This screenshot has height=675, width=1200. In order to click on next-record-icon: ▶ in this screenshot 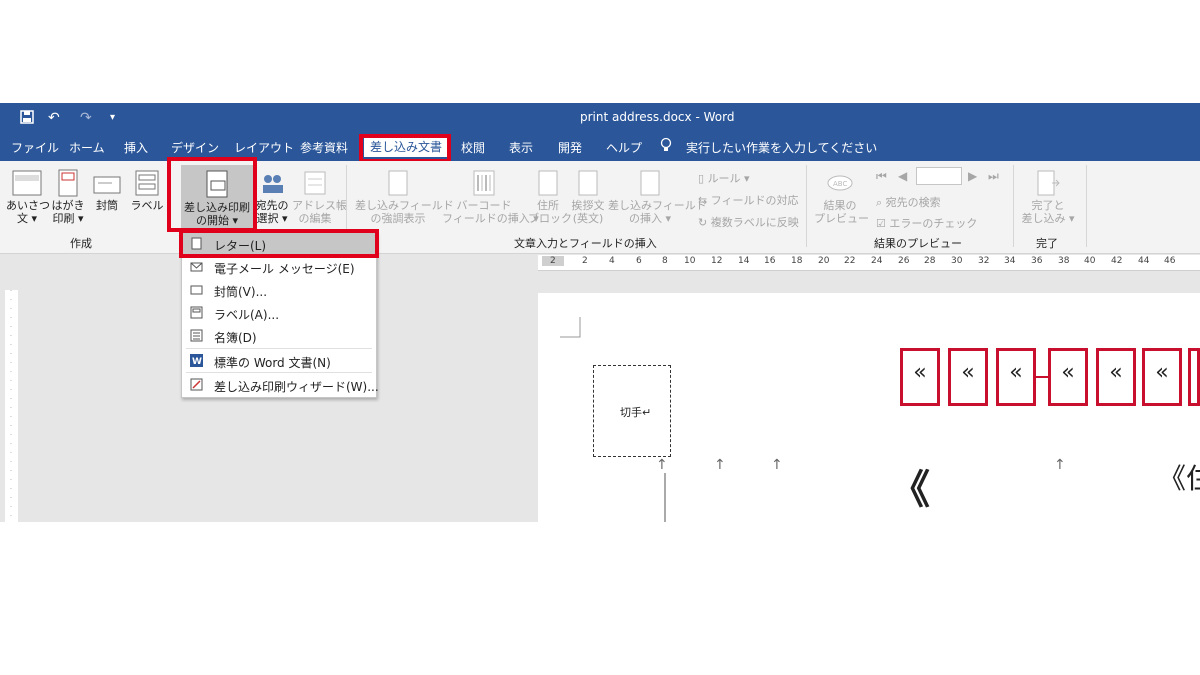, I will do `click(972, 176)`.